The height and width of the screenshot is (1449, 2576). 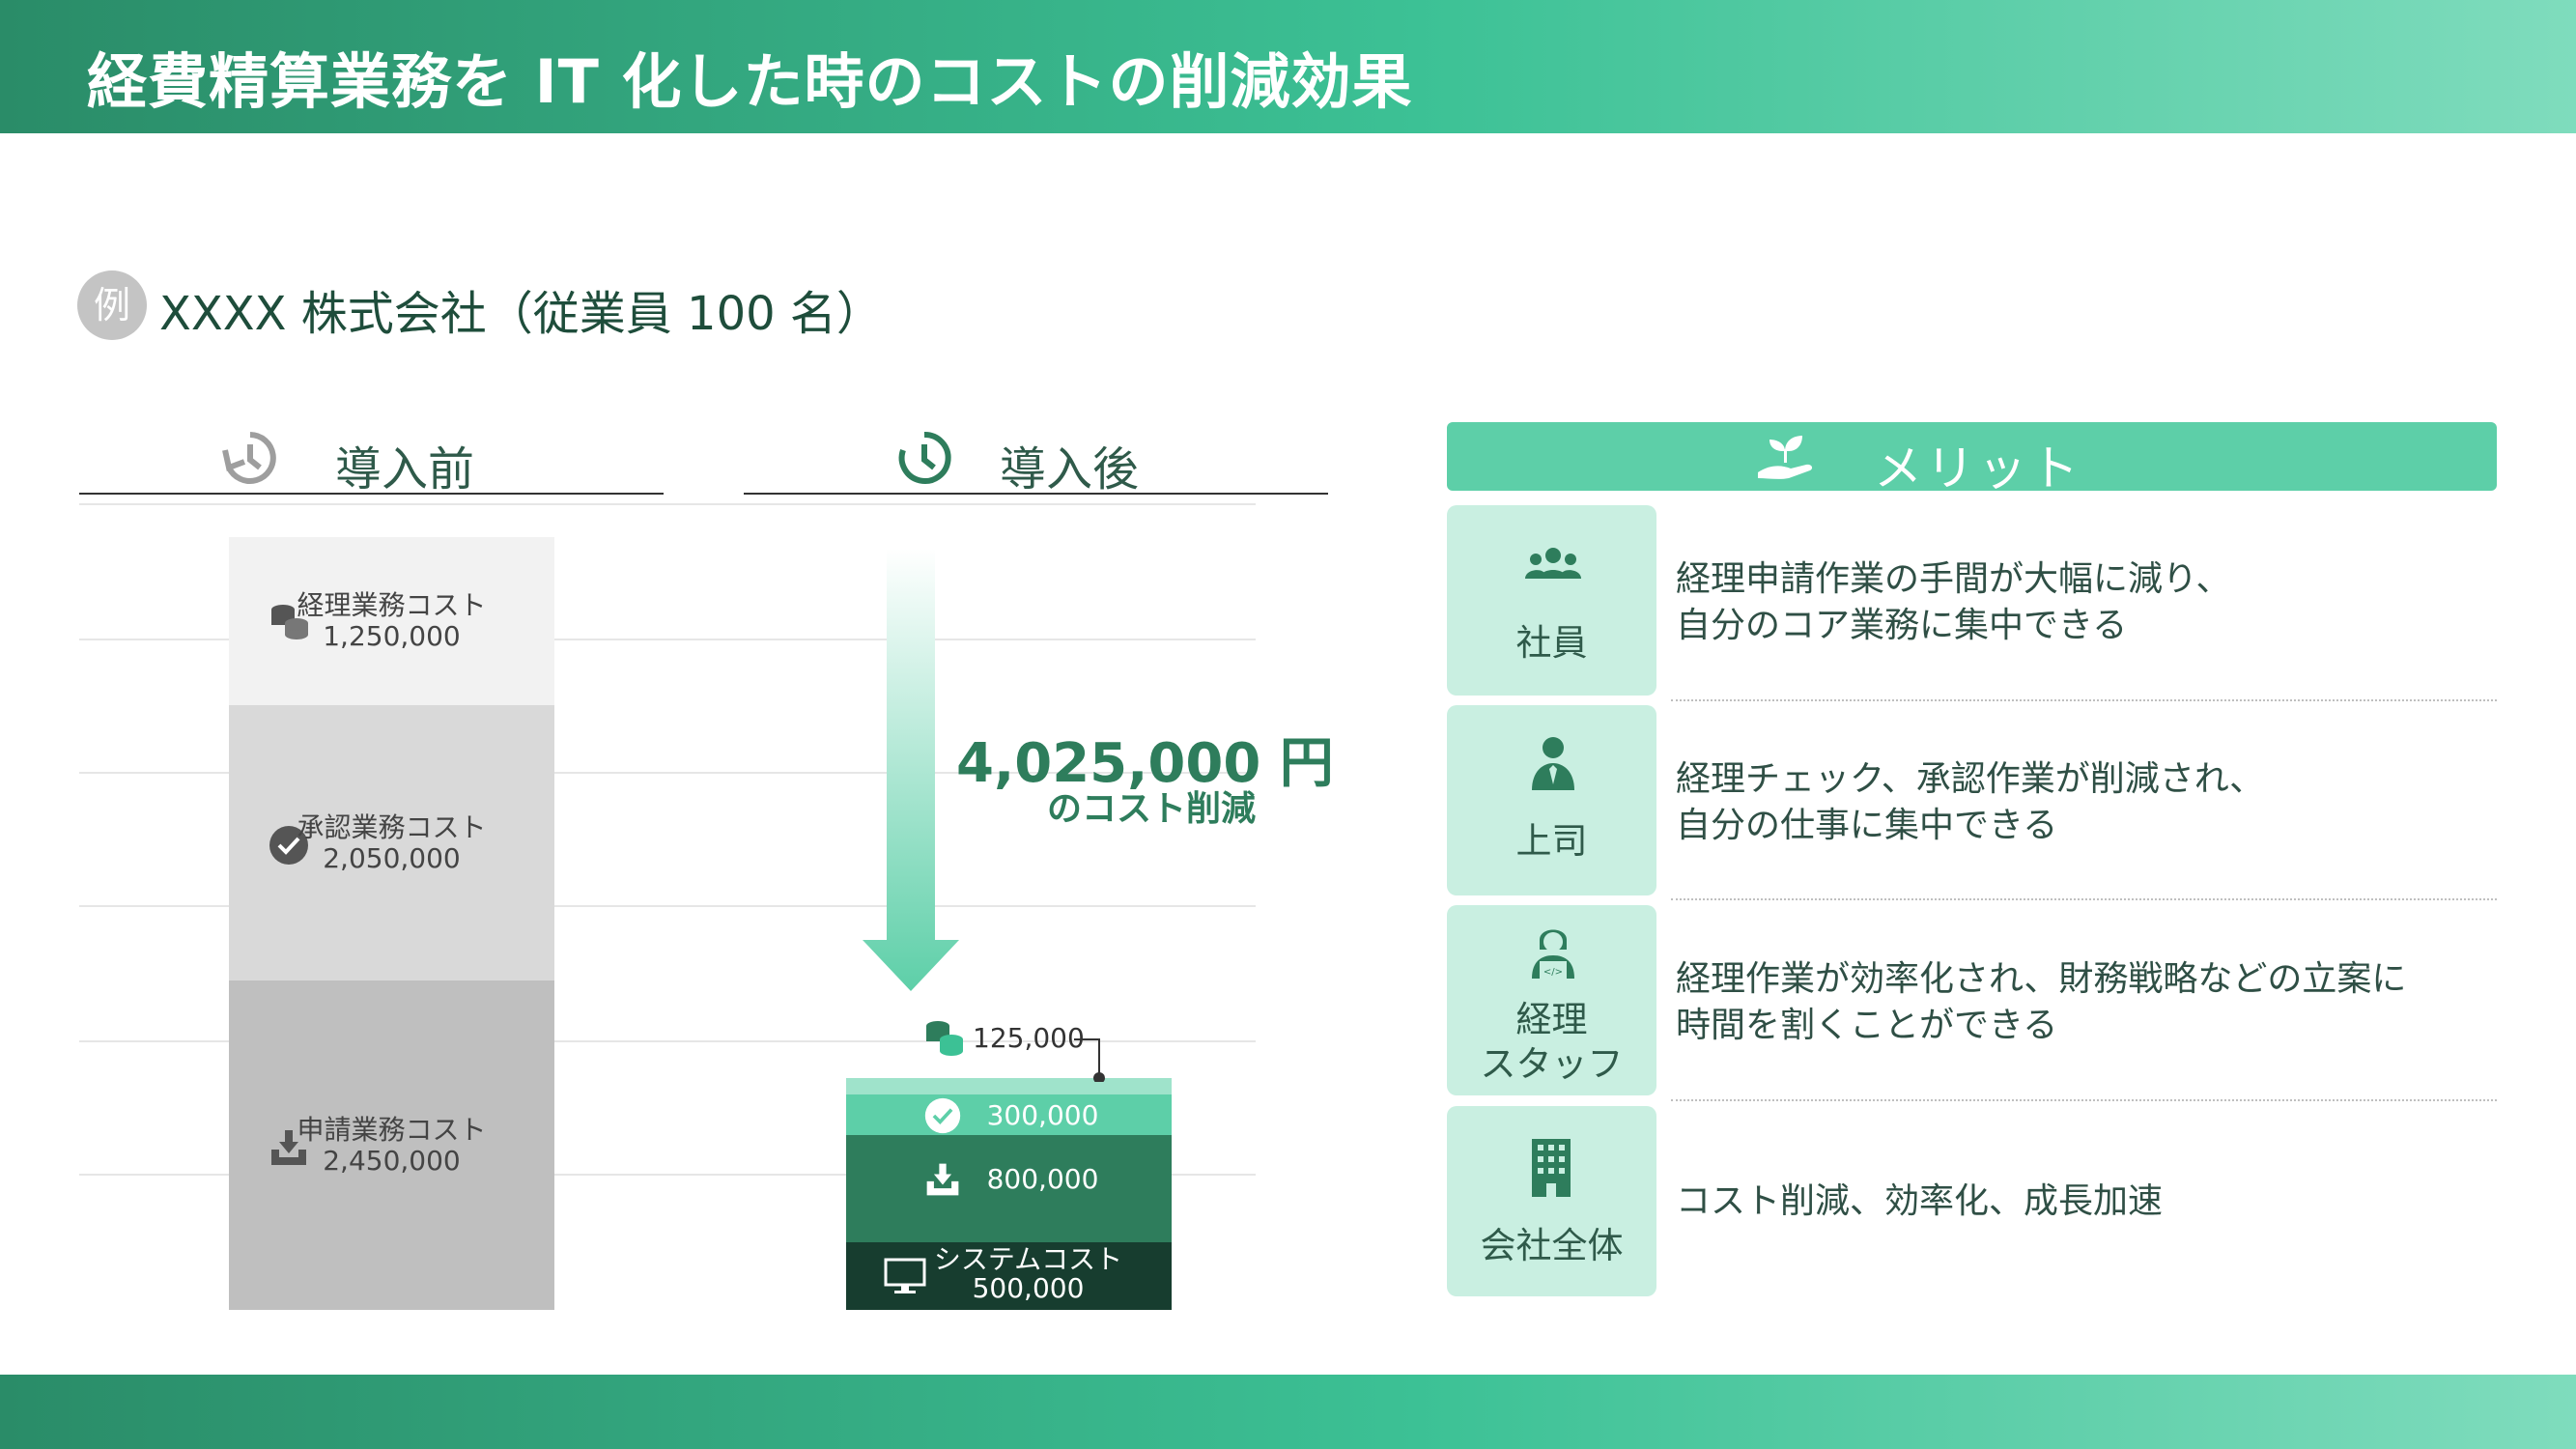 What do you see at coordinates (392, 635) in the screenshot?
I see `segment-value: 1,250,000` at bounding box center [392, 635].